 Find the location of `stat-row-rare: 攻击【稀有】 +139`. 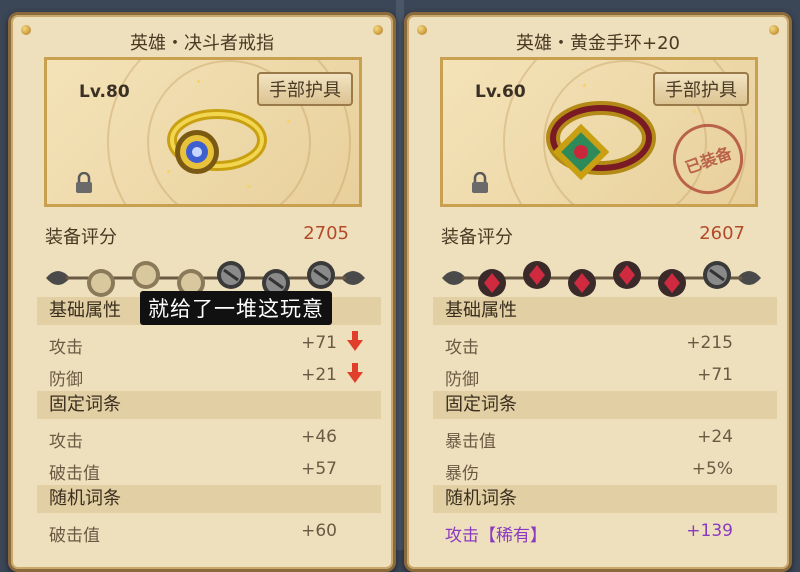

stat-row-rare: 攻击【稀有】 +139 is located at coordinates (589, 533).